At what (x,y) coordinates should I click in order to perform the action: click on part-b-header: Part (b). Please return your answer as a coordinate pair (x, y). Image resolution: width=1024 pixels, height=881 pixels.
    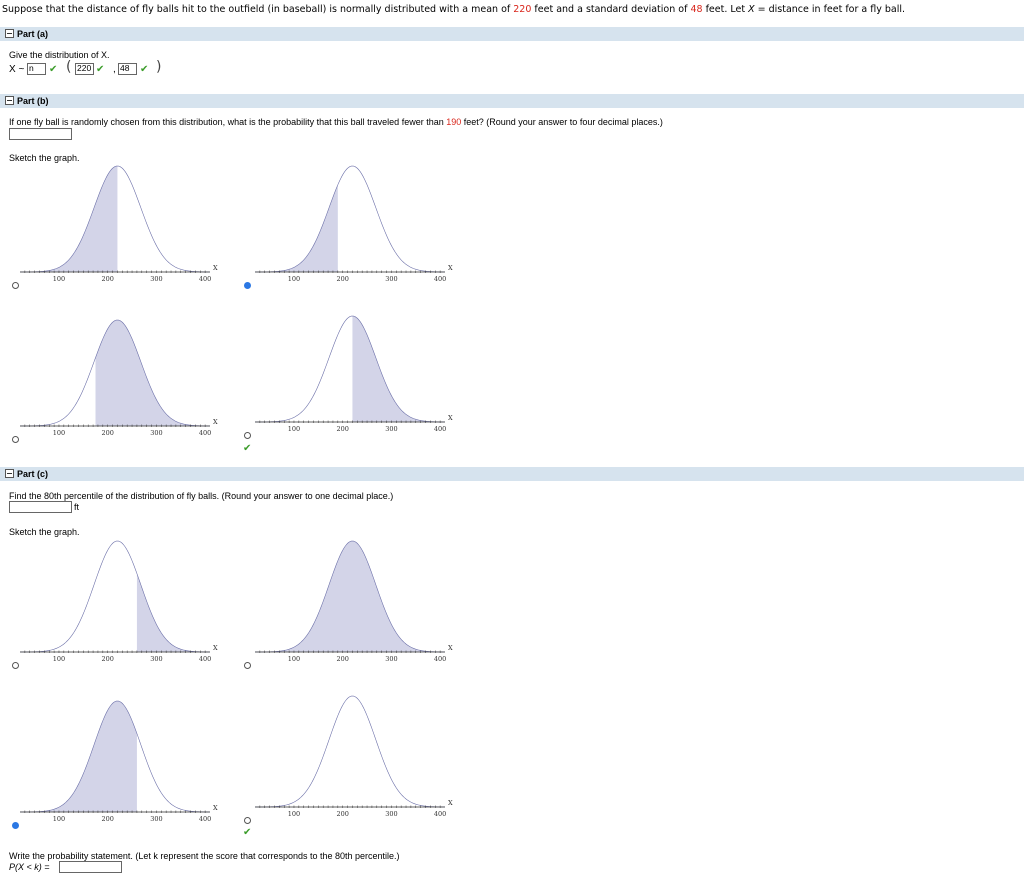
    Looking at the image, I should click on (512, 101).